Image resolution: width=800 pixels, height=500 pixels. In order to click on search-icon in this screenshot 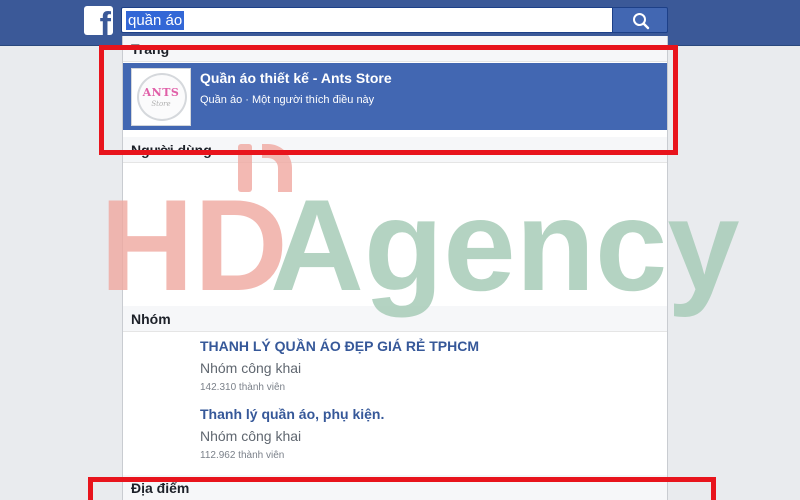, I will do `click(641, 21)`.